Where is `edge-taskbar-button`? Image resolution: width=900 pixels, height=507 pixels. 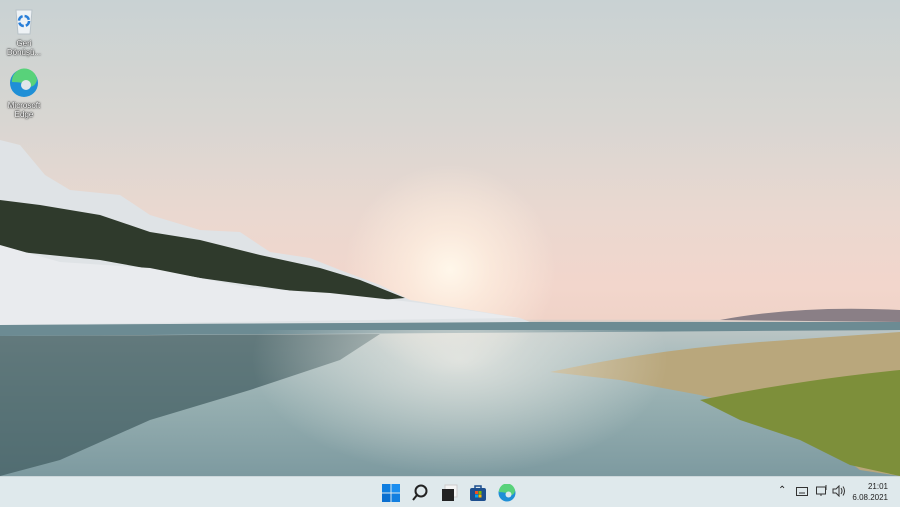
edge-taskbar-button is located at coordinates (507, 493).